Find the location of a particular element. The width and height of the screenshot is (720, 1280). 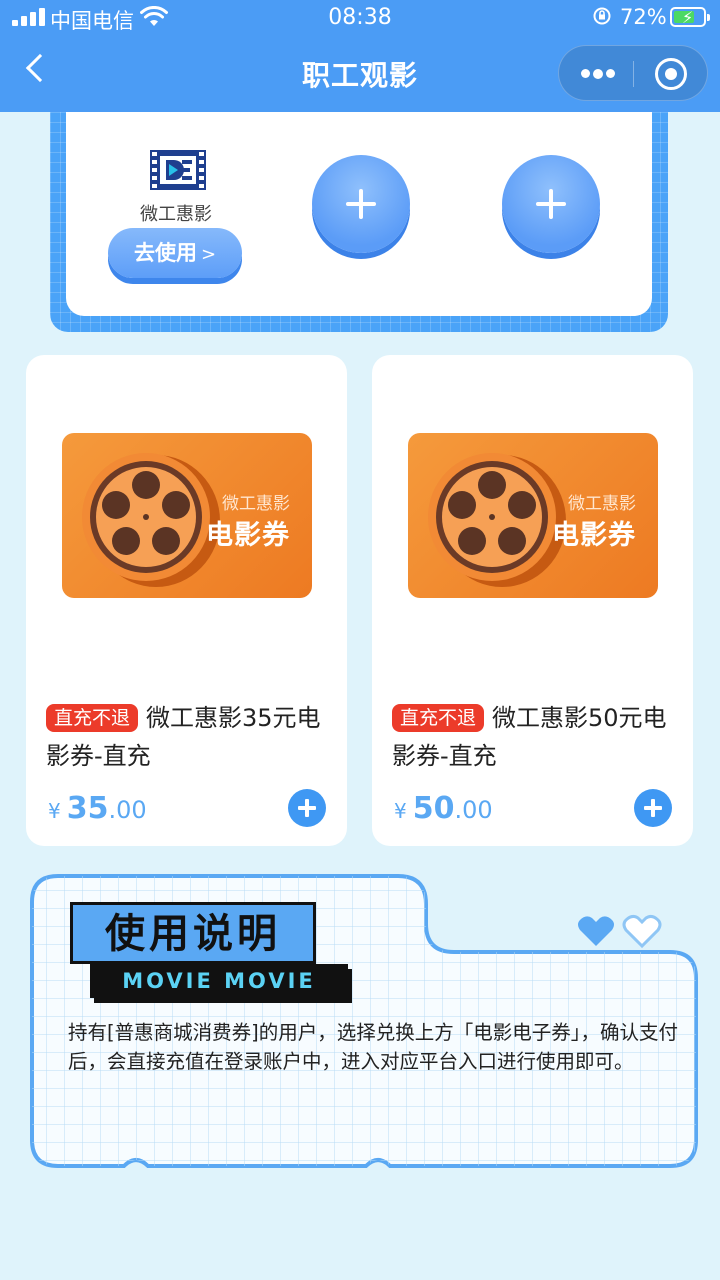

movie-platform-logo-icon is located at coordinates (178, 170).